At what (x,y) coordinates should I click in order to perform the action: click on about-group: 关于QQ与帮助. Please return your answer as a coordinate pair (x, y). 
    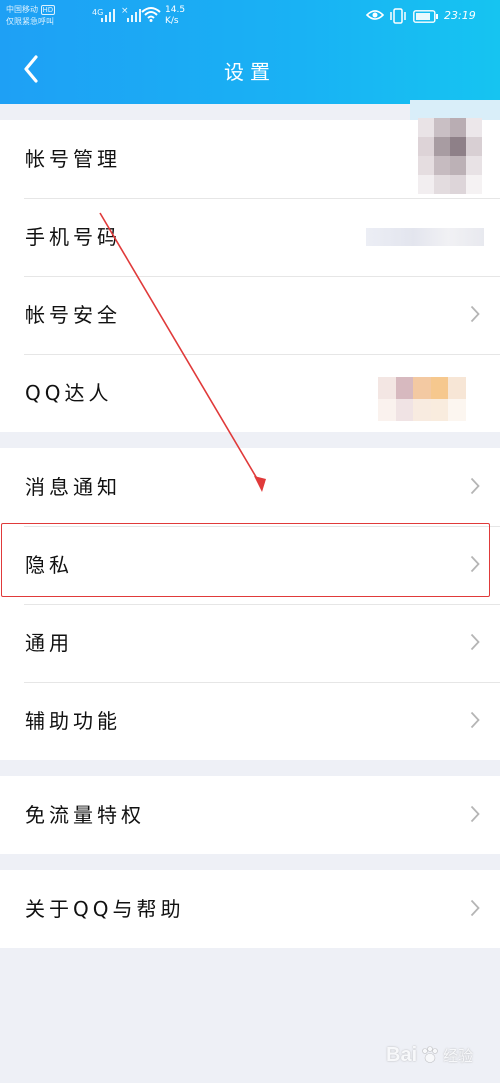
    Looking at the image, I should click on (250, 909).